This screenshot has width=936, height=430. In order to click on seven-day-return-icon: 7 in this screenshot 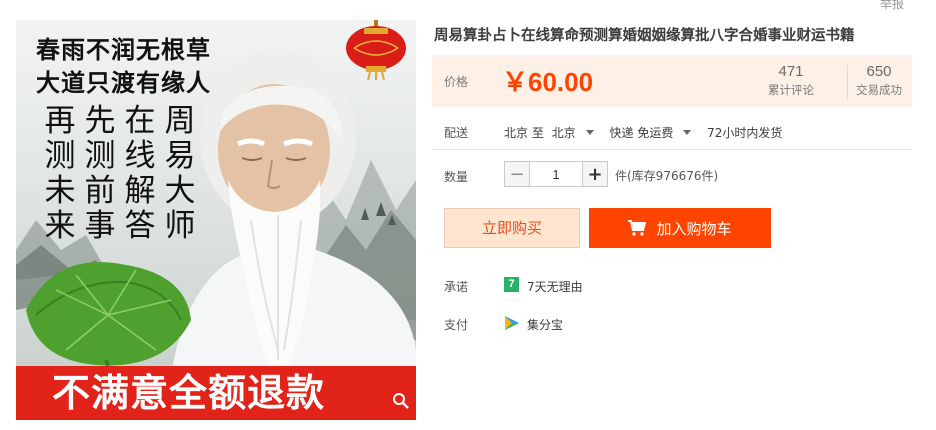, I will do `click(511, 284)`.